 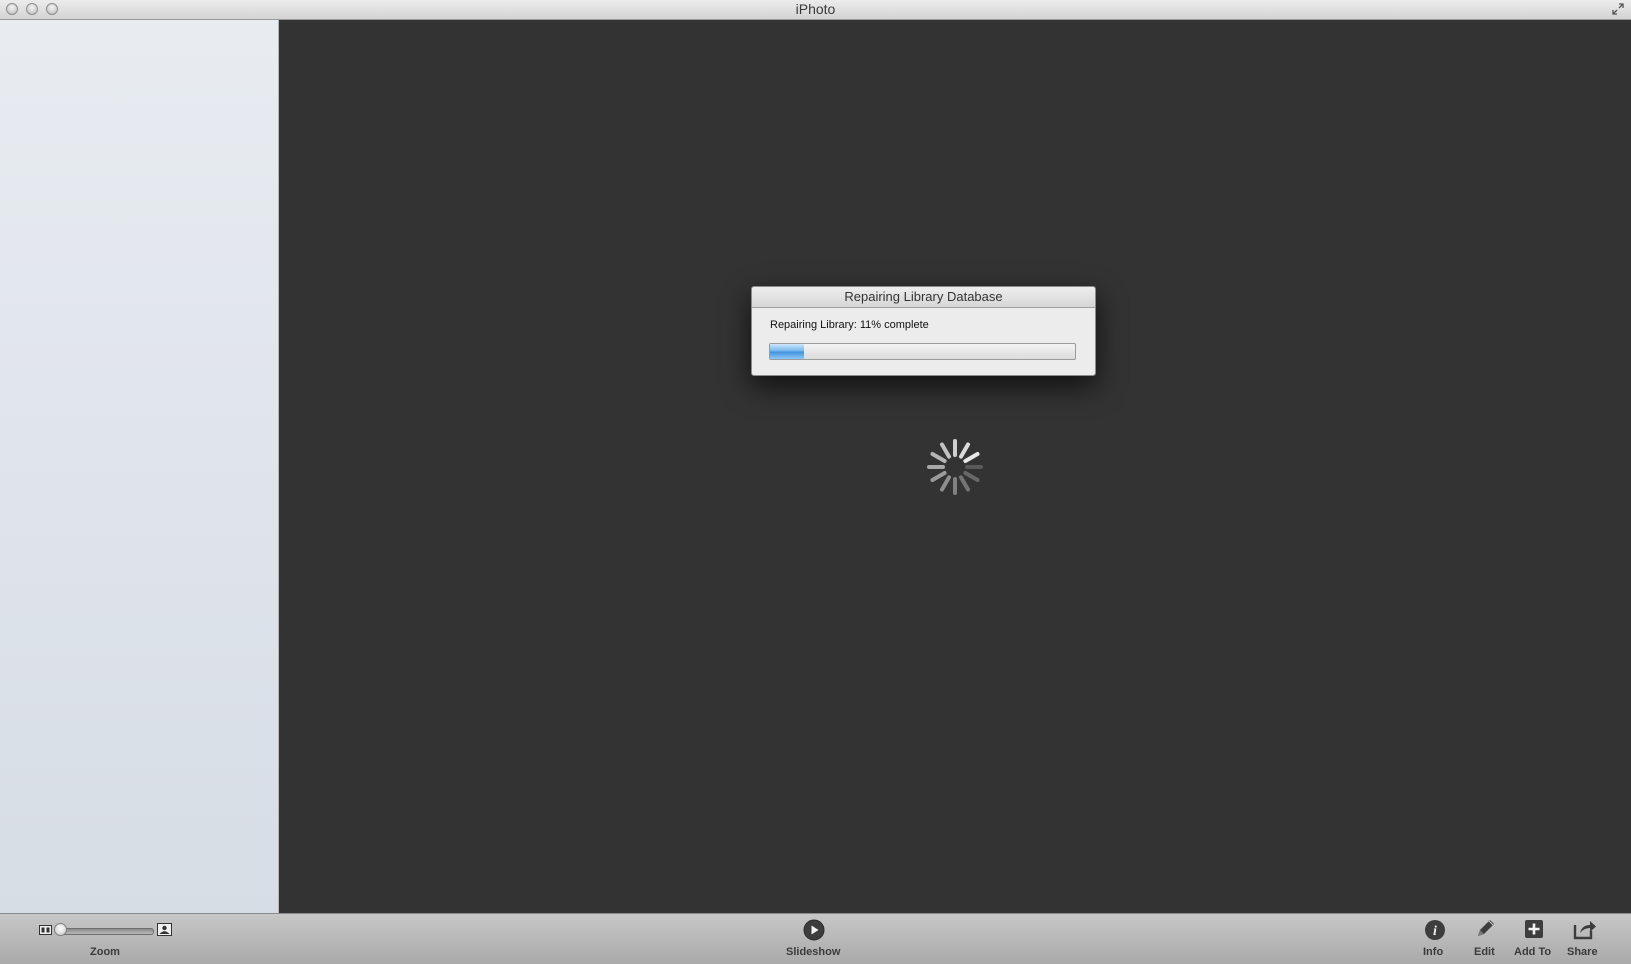 What do you see at coordinates (1582, 952) in the screenshot?
I see `share-button: Share` at bounding box center [1582, 952].